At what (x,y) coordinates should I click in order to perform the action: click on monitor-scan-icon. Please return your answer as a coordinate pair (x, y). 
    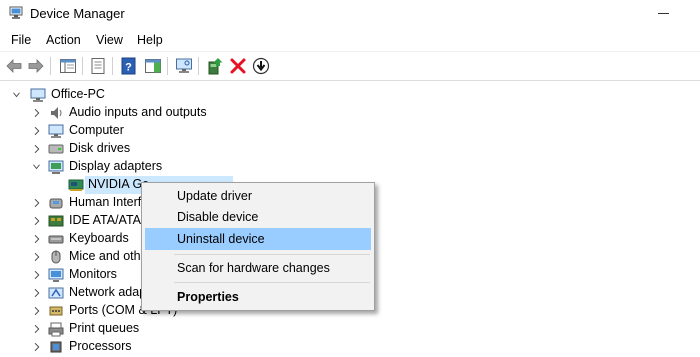
    Looking at the image, I should click on (184, 66).